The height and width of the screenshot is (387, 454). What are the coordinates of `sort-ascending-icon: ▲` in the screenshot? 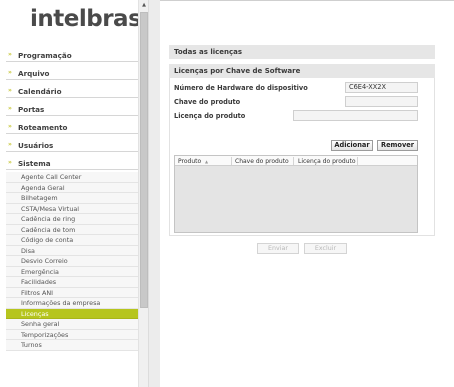 It's located at (207, 161).